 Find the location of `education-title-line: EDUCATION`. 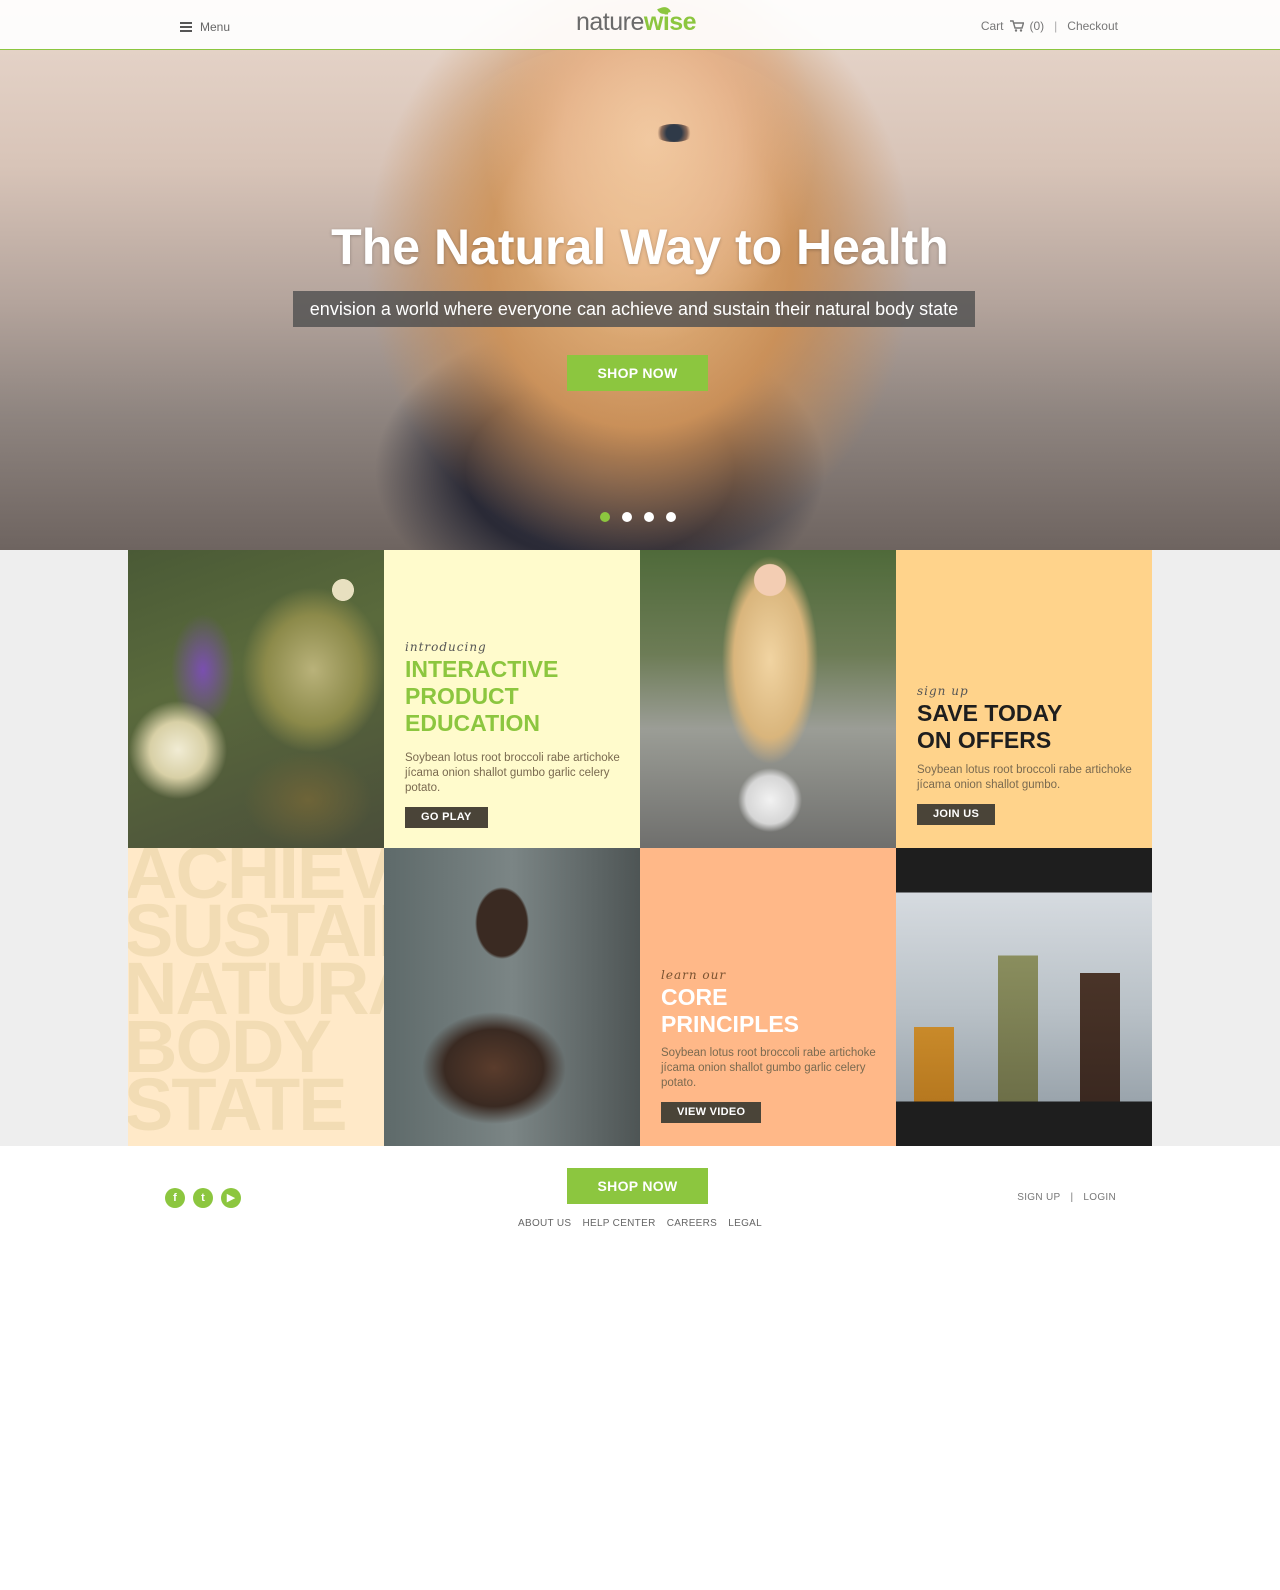

education-title-line: EDUCATION is located at coordinates (473, 723).